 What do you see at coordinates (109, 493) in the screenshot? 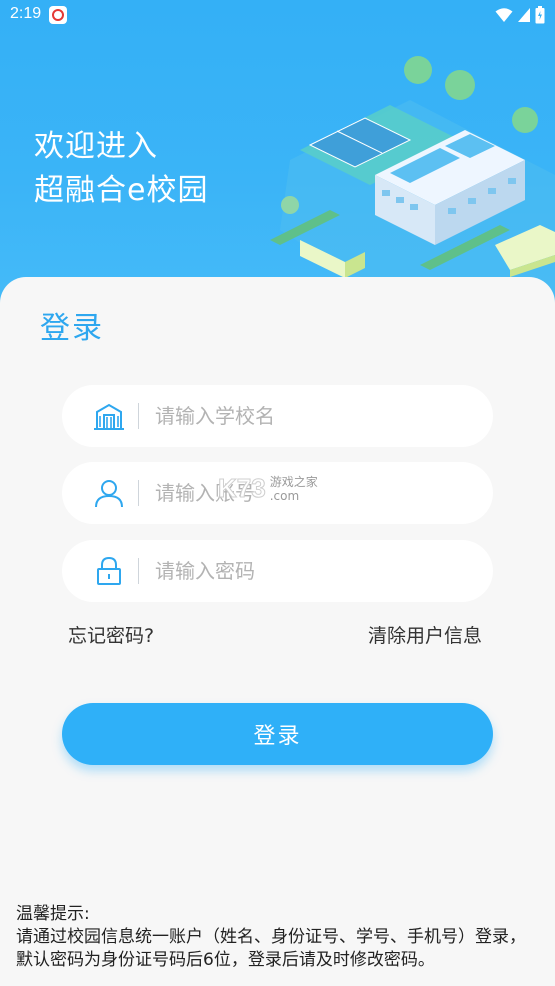
I see `user-icon` at bounding box center [109, 493].